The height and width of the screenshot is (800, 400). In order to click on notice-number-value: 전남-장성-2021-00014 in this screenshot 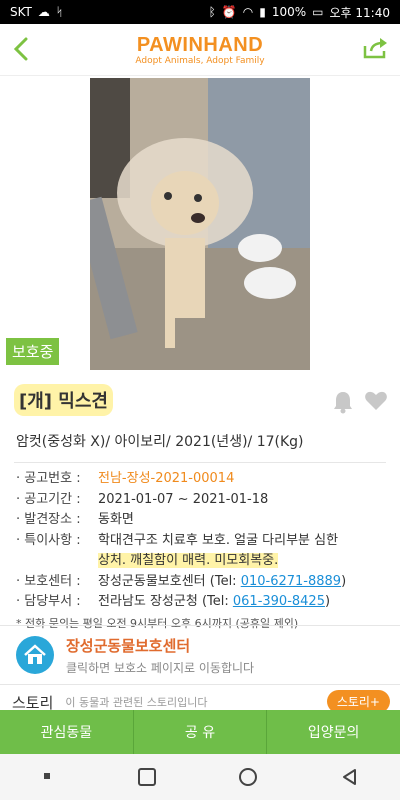, I will do `click(166, 478)`.